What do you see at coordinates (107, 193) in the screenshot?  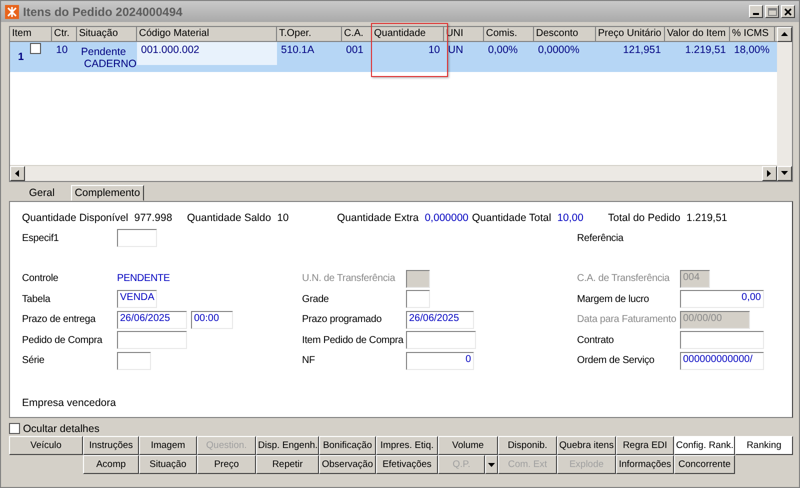 I see `tab: Complemento` at bounding box center [107, 193].